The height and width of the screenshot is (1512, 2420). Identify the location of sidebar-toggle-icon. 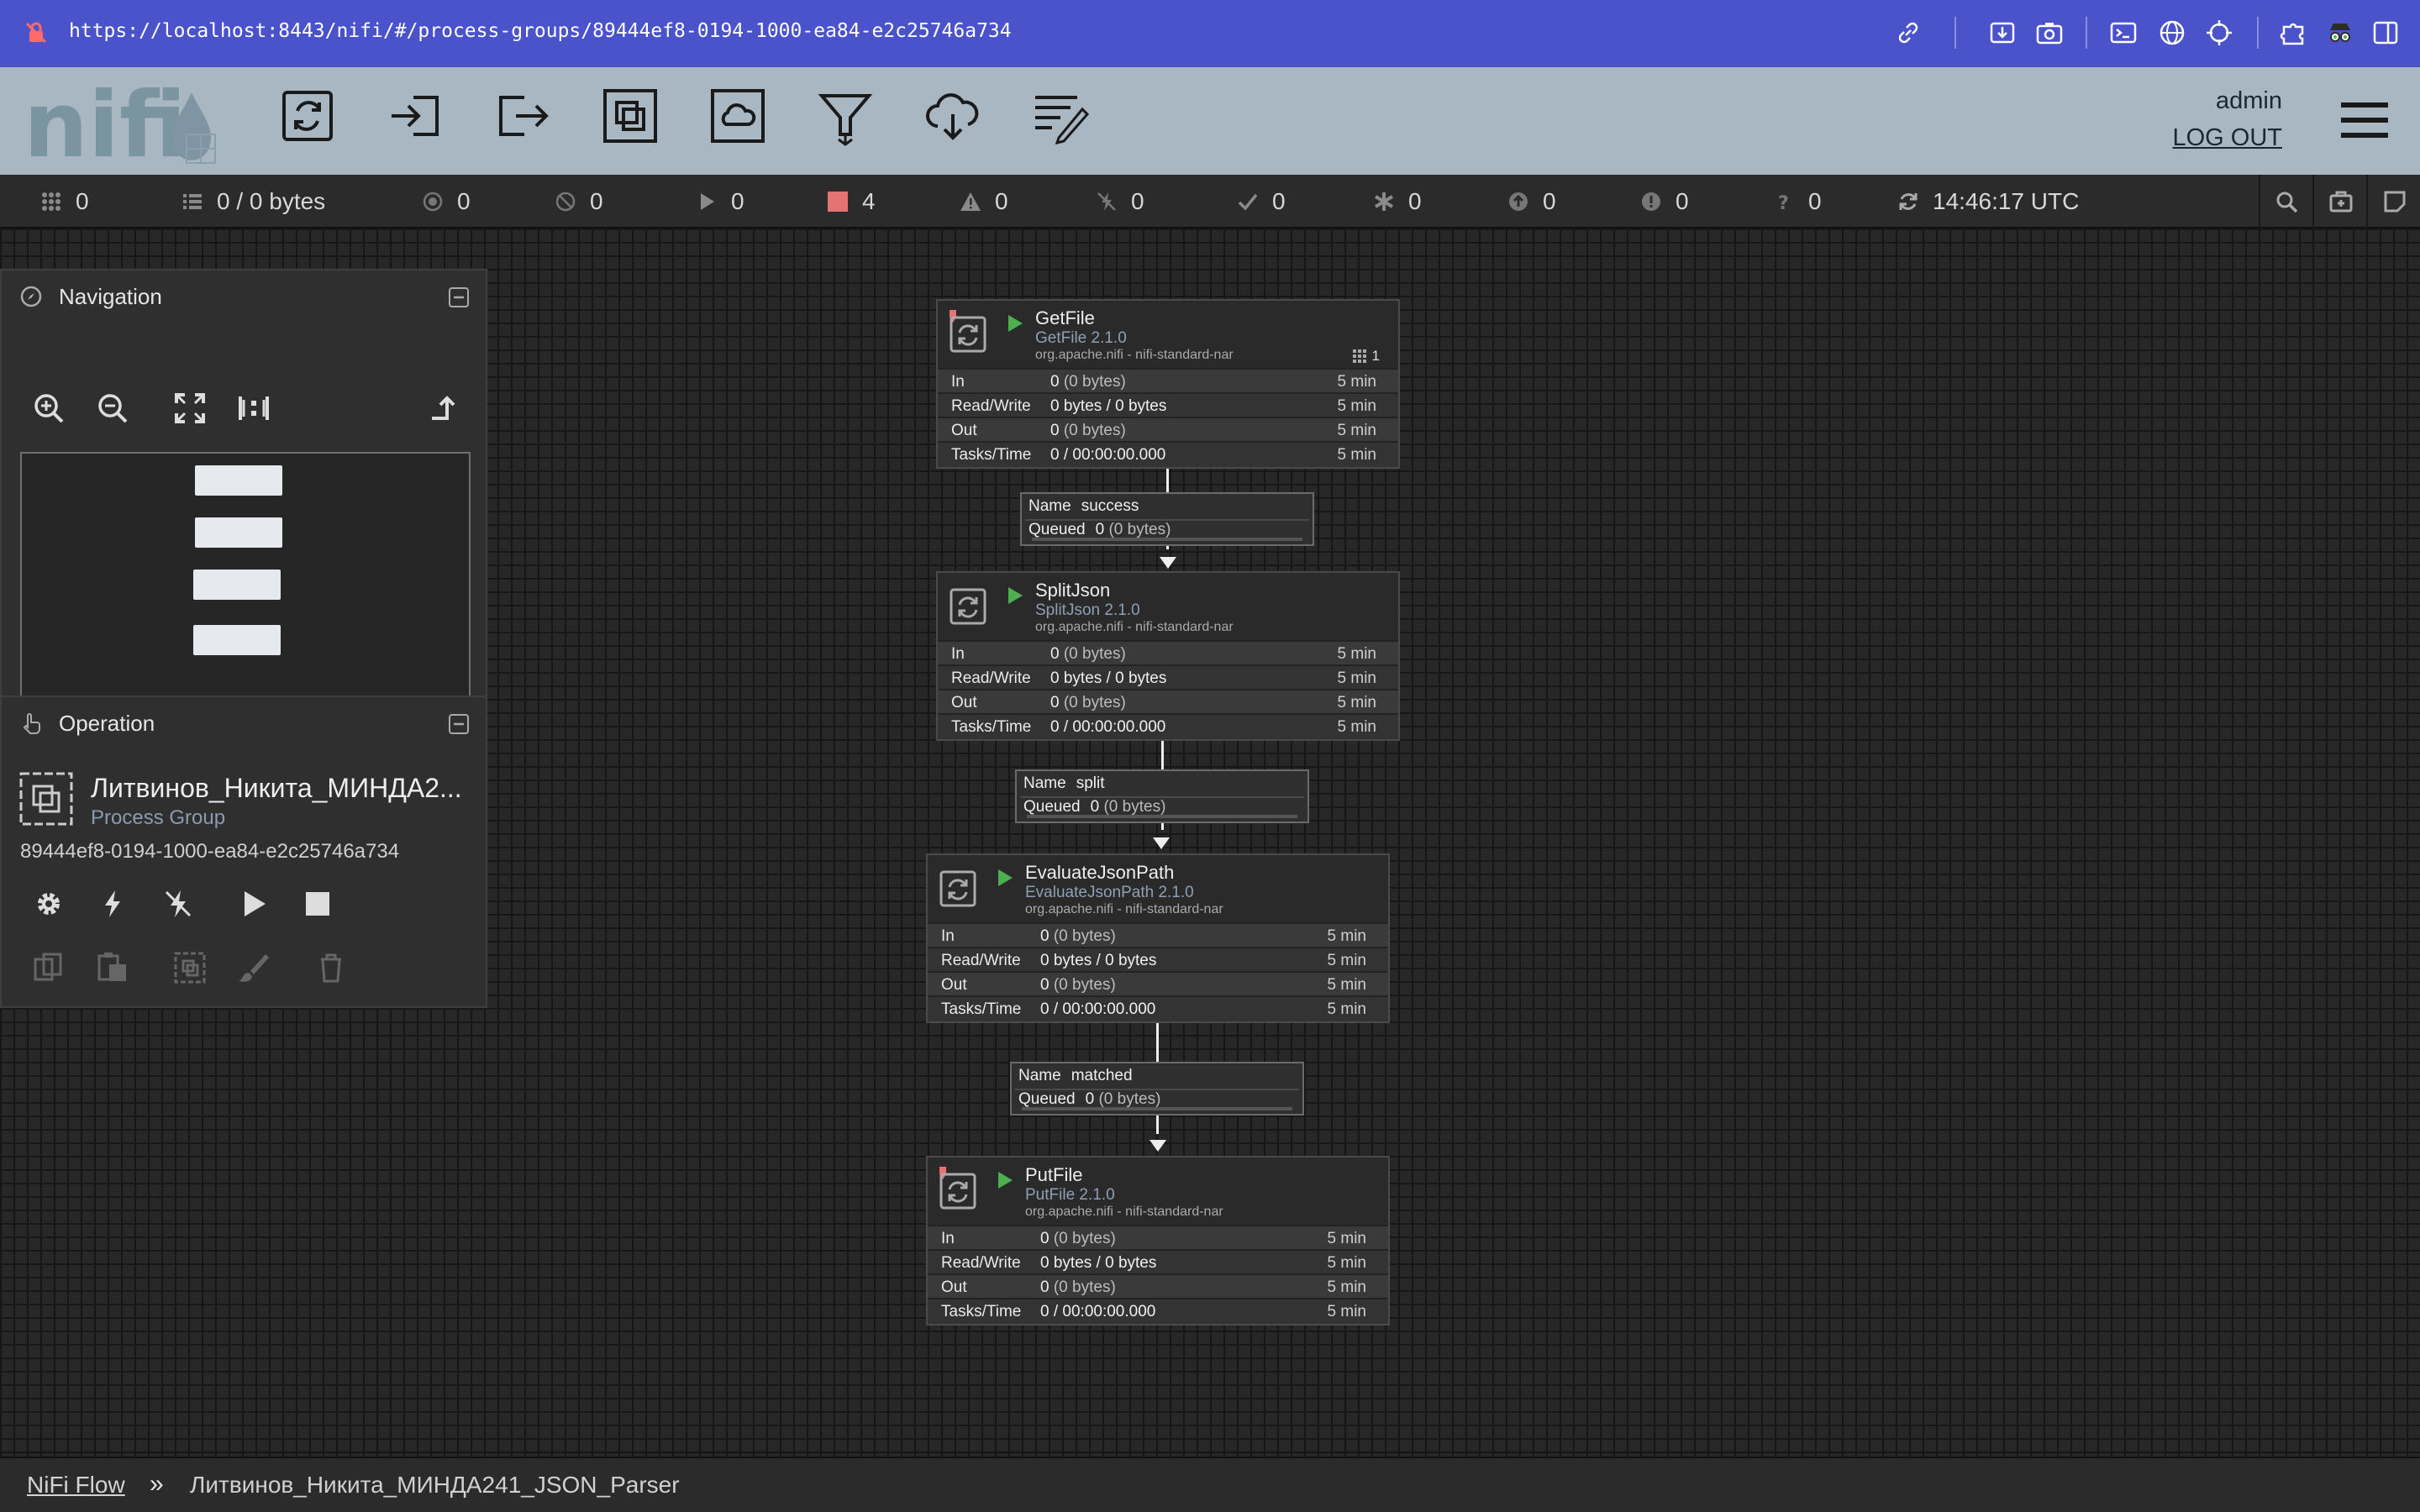
(2386, 32).